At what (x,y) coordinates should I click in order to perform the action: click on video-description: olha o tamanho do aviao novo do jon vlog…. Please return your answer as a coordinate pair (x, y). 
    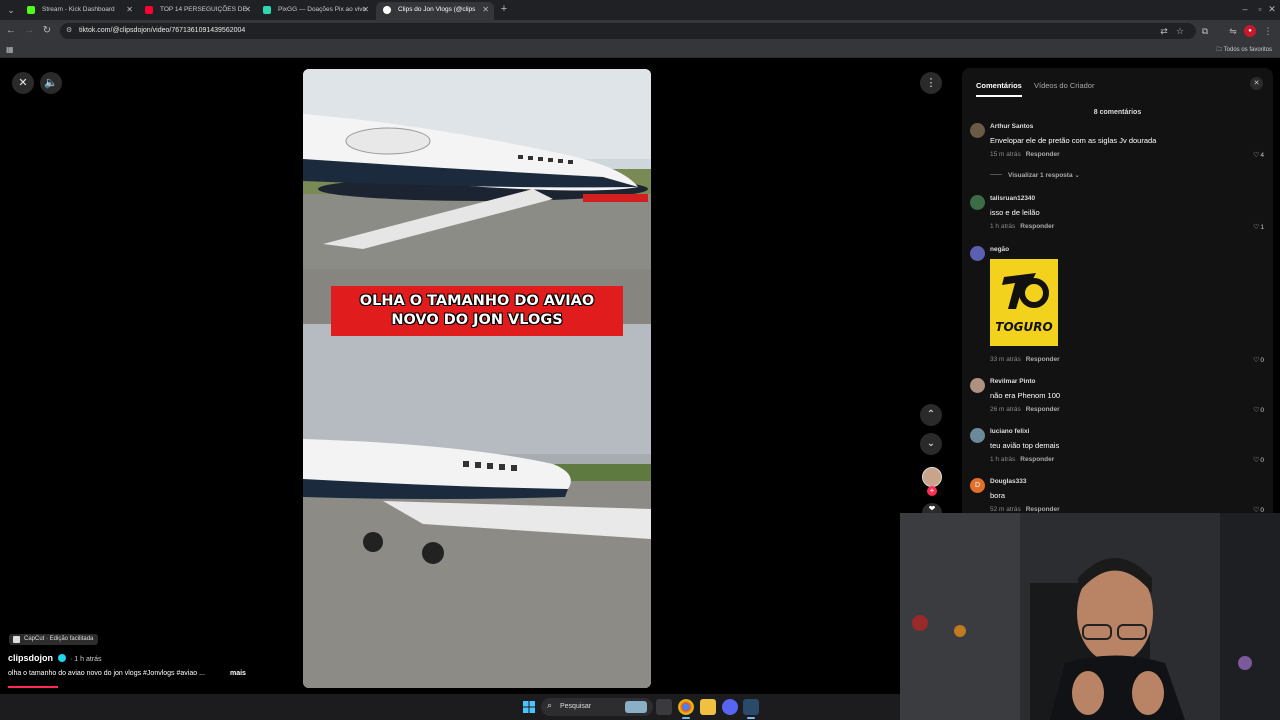
    Looking at the image, I should click on (106, 673).